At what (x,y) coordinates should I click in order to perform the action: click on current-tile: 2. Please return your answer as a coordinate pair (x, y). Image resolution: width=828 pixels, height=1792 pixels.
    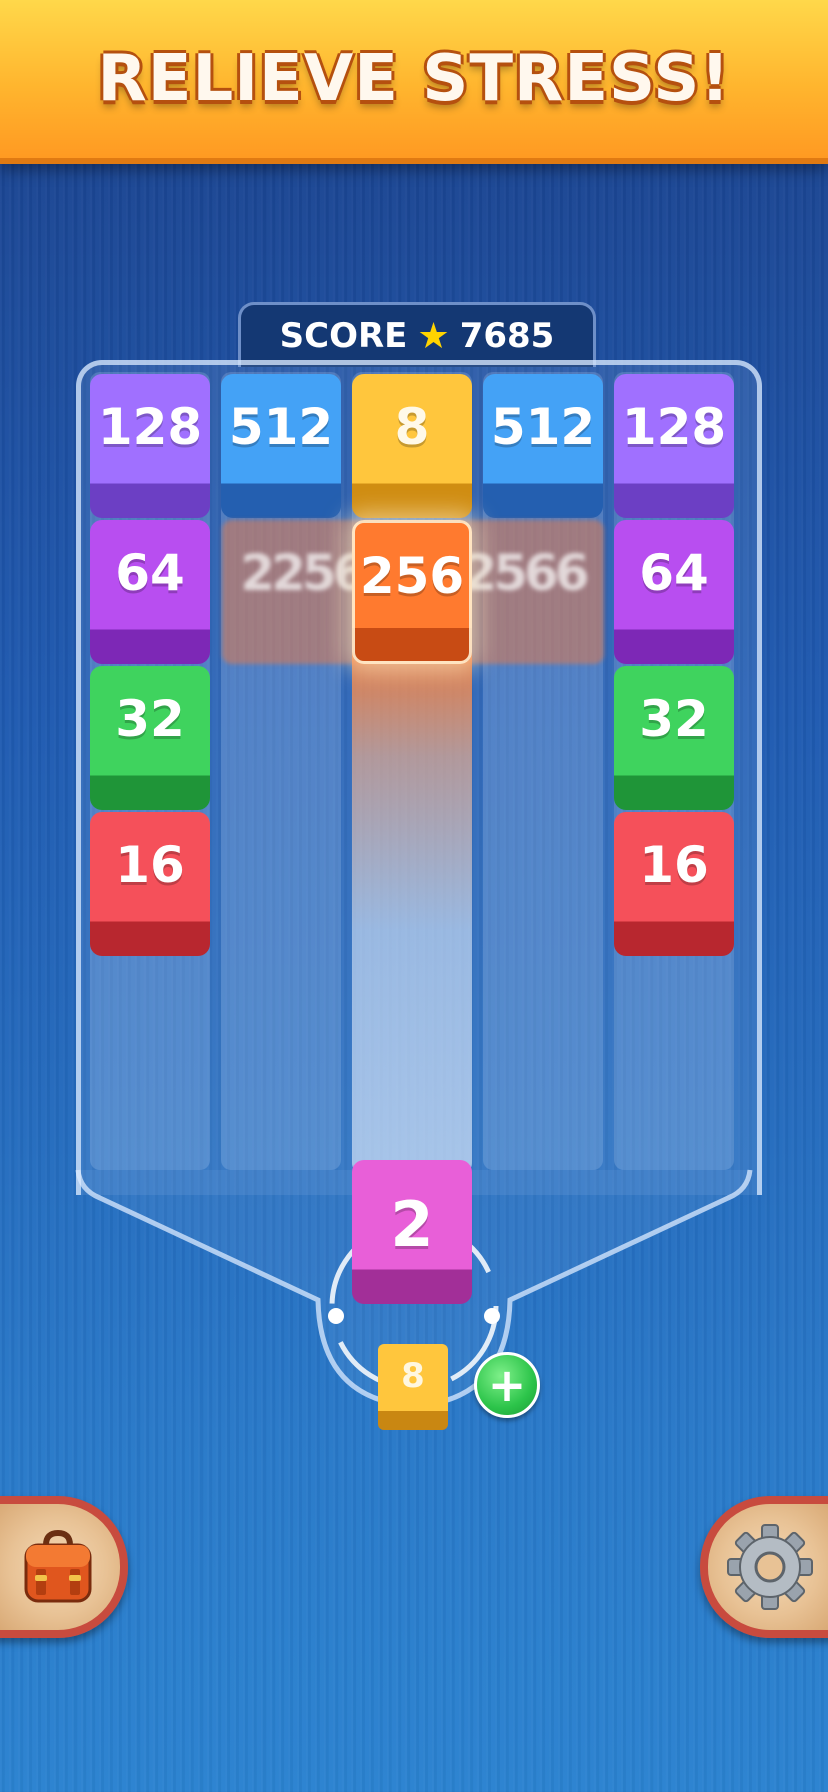
    Looking at the image, I should click on (412, 1232).